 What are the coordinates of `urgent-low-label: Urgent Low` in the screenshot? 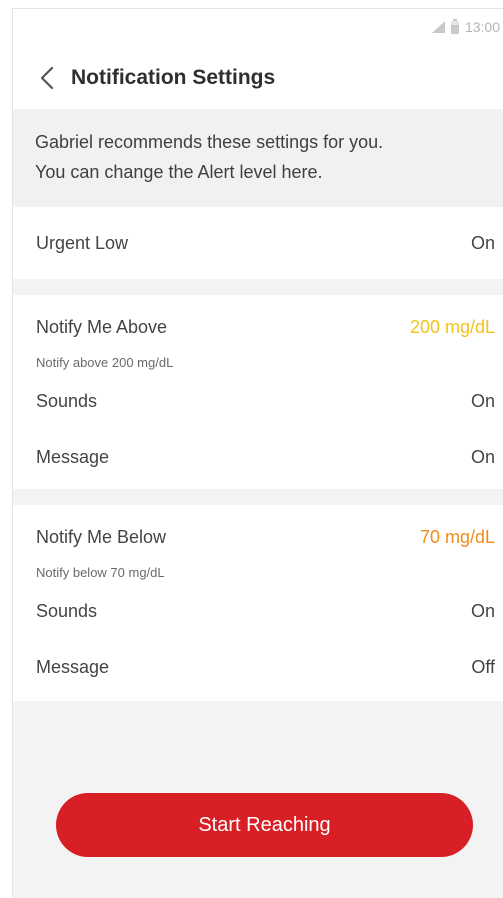 It's located at (82, 242).